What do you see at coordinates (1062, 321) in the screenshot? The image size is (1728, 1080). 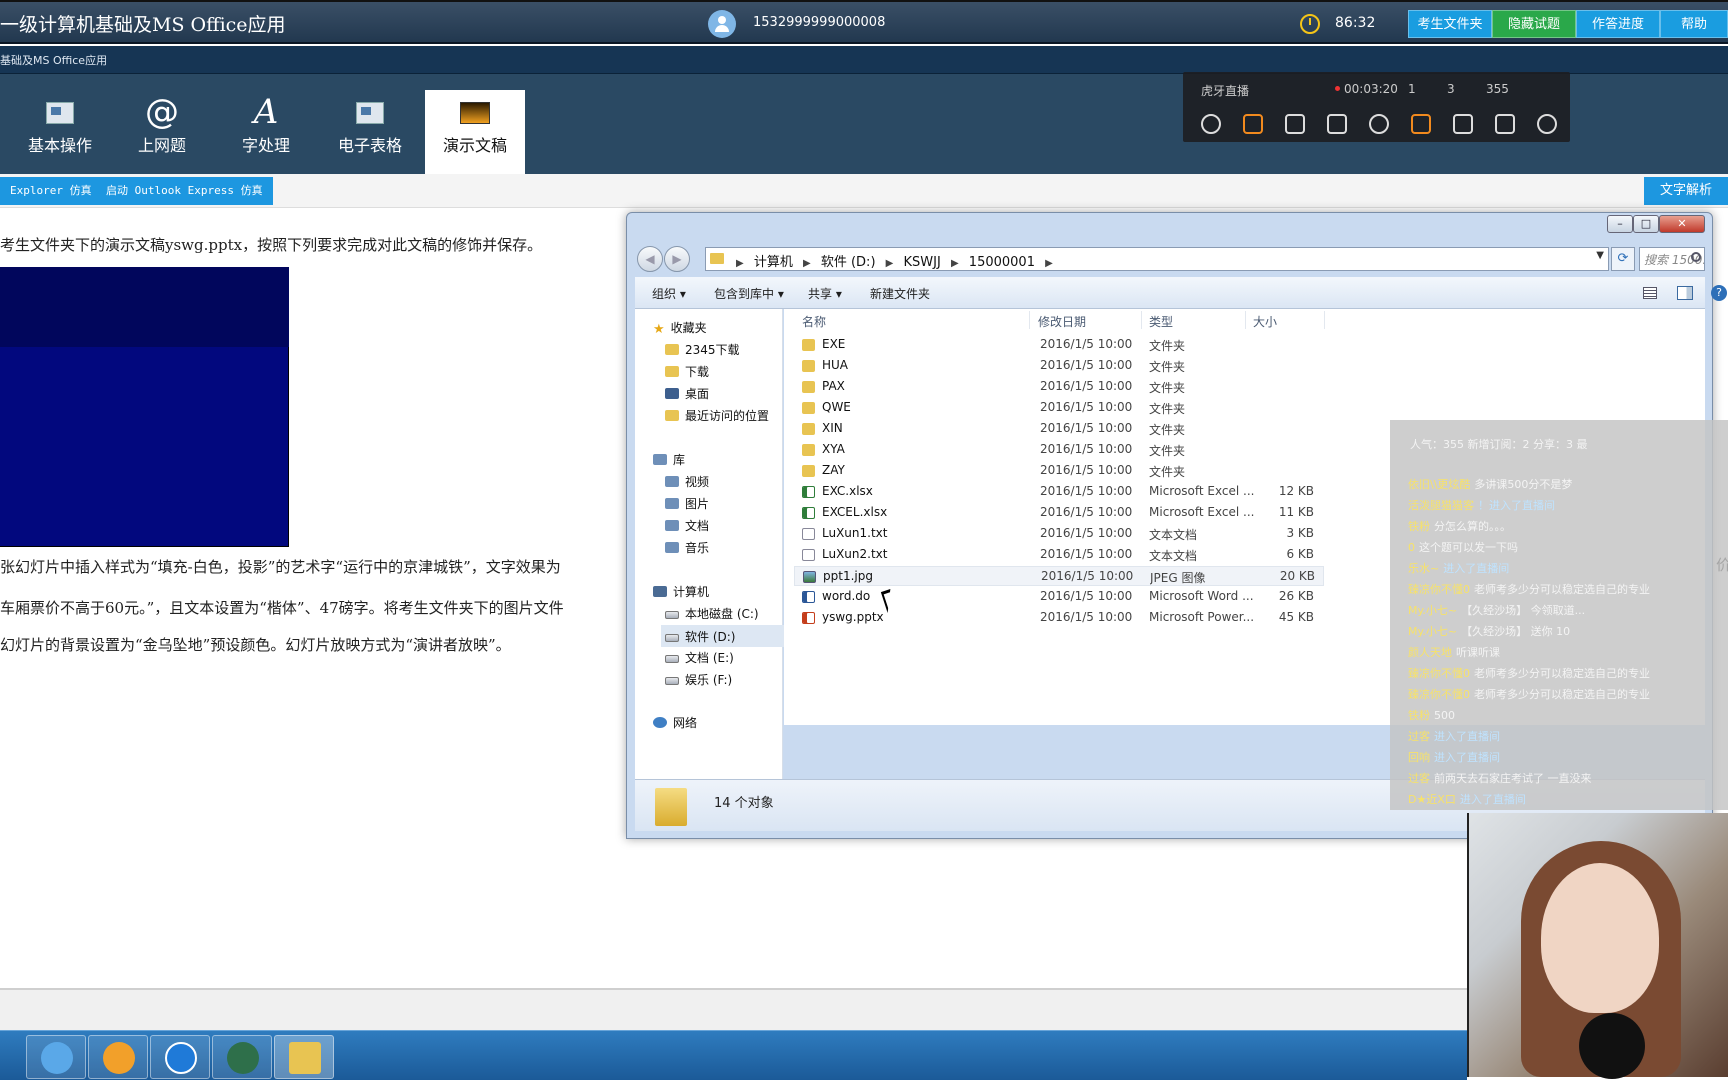 I see `column-header-date: 修改日期` at bounding box center [1062, 321].